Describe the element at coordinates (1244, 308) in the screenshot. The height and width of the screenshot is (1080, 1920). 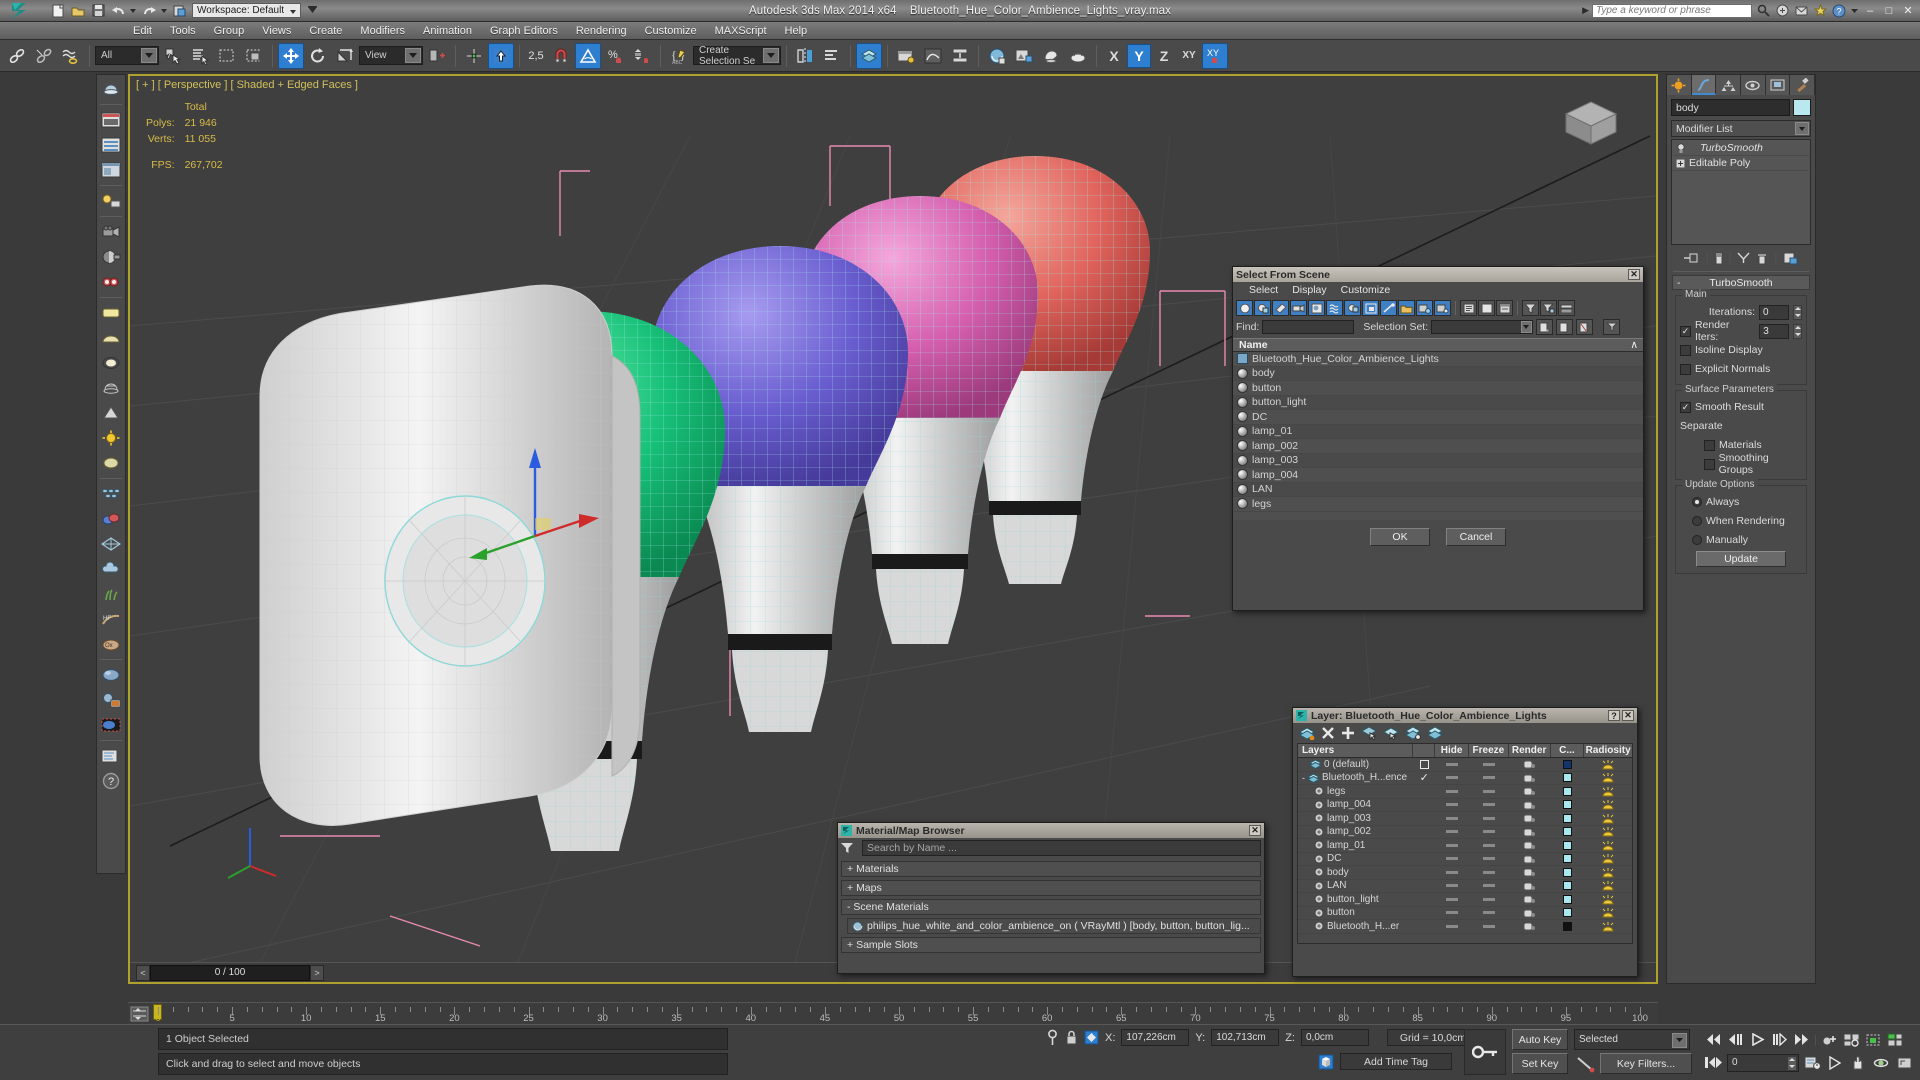
I see `display-geometry-icon` at that location.